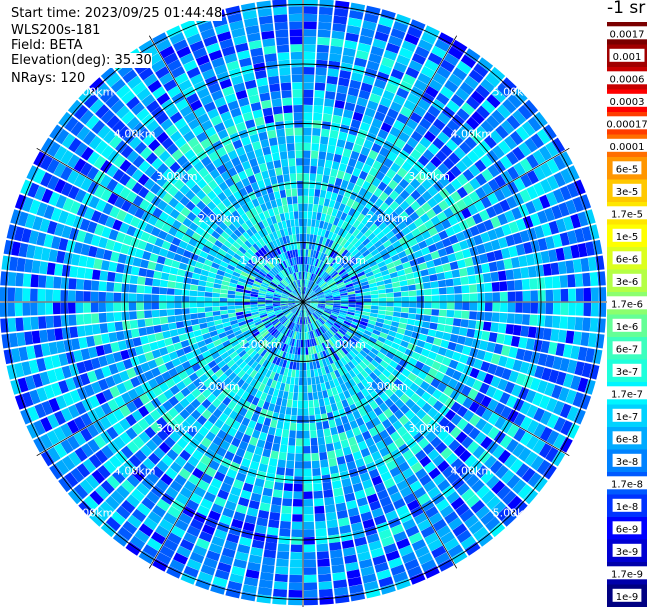 This screenshot has width=647, height=607. What do you see at coordinates (627, 124) in the screenshot?
I see `colorbar-label: 0.00017` at bounding box center [627, 124].